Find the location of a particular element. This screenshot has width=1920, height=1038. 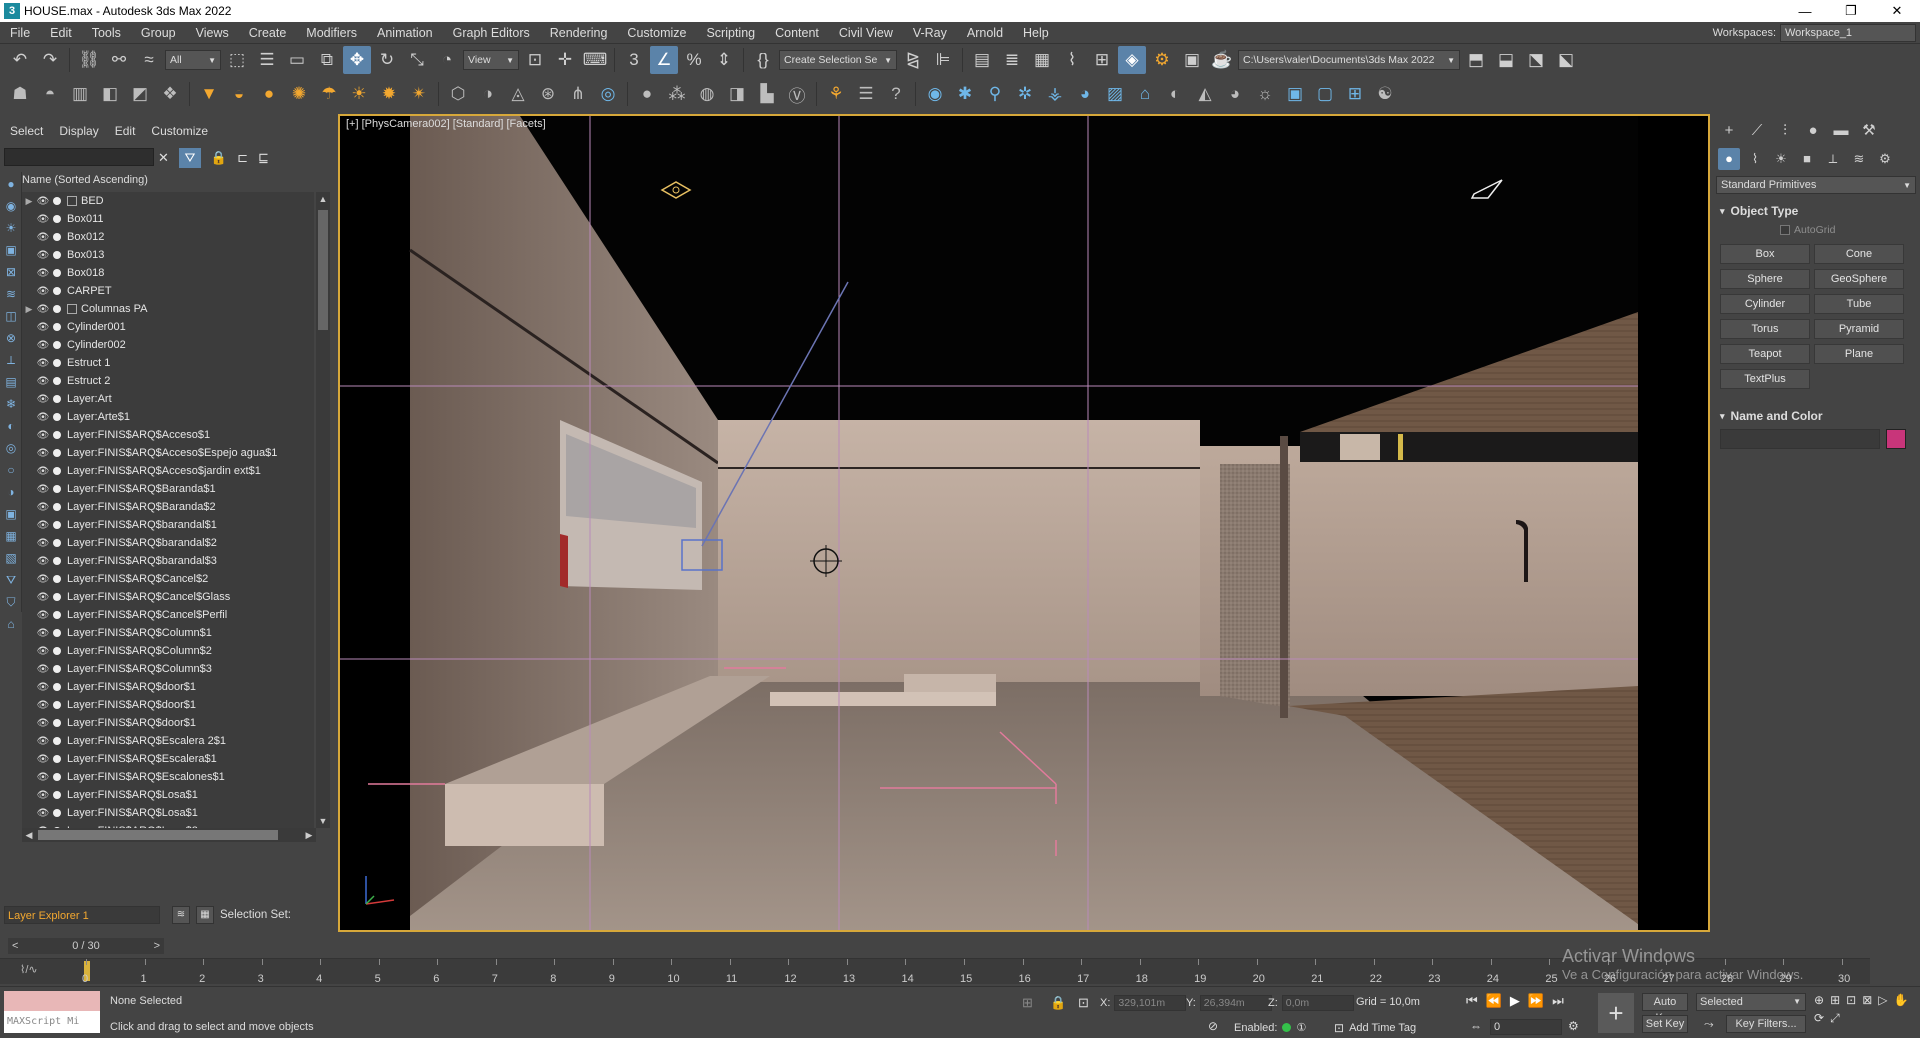

explorer-row: 👁 Layer:FINIS$ARQ$Losa$1 is located at coordinates (168, 813).